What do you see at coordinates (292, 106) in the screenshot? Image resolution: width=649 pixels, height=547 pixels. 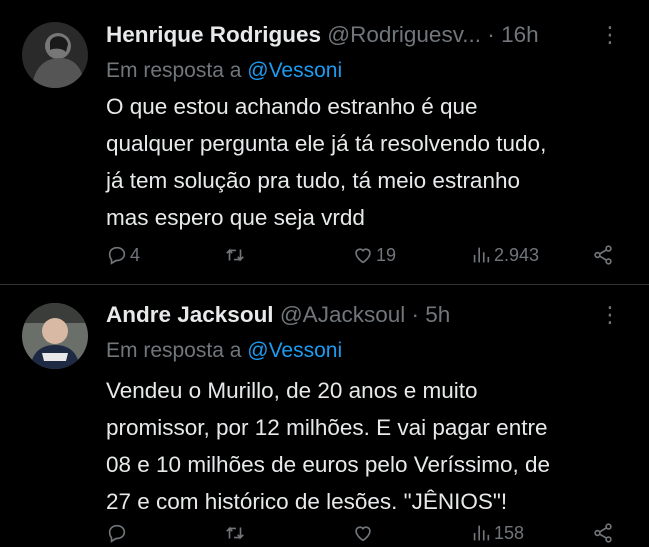 I see `tweet-text-line: O que estou achando estranho é que` at bounding box center [292, 106].